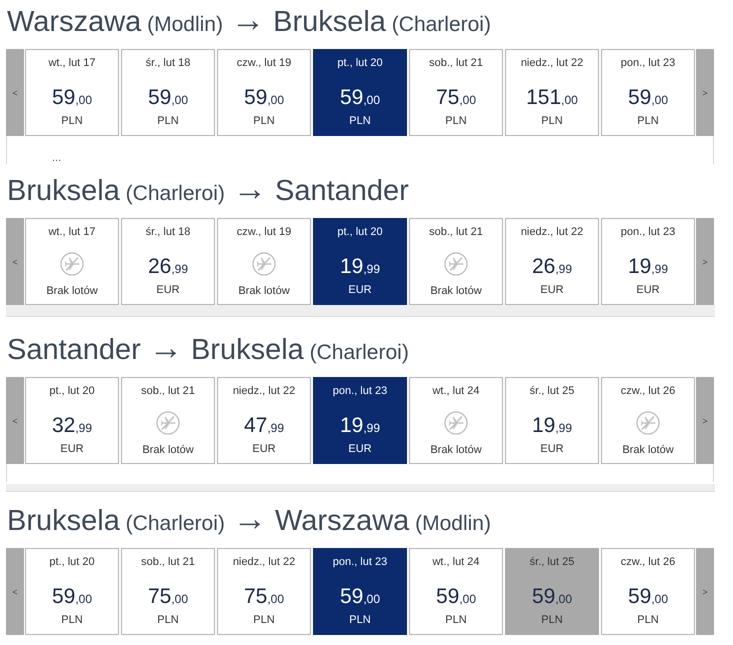  I want to click on date-card: niedz., lut 22 26,99 EUR, so click(552, 261).